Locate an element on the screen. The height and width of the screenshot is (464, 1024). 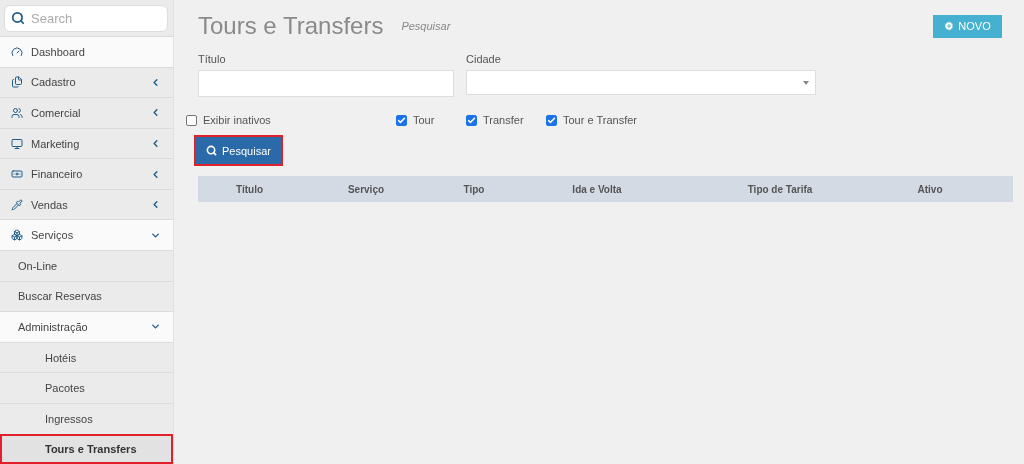
sidebar-item: Dashboard is located at coordinates (86, 51).